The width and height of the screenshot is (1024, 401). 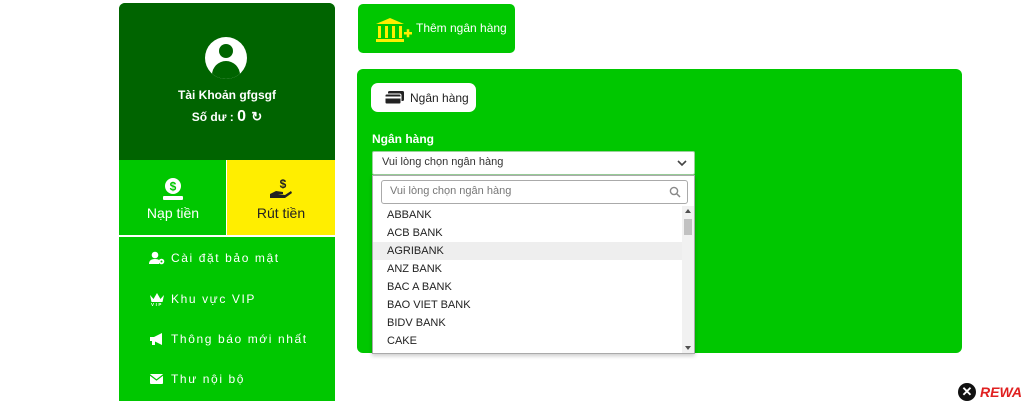 What do you see at coordinates (242, 116) in the screenshot?
I see `balance-value: 0` at bounding box center [242, 116].